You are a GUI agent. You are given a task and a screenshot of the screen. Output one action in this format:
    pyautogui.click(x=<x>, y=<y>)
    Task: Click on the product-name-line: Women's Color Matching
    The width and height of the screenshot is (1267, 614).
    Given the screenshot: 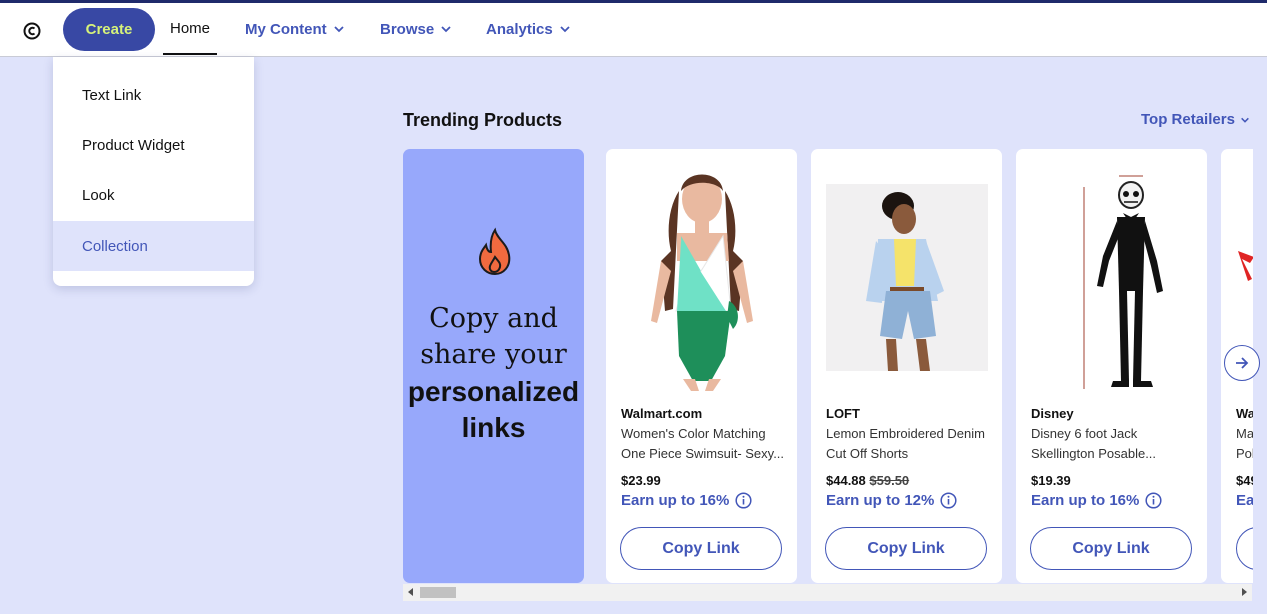 What is the action you would take?
    pyautogui.click(x=693, y=433)
    